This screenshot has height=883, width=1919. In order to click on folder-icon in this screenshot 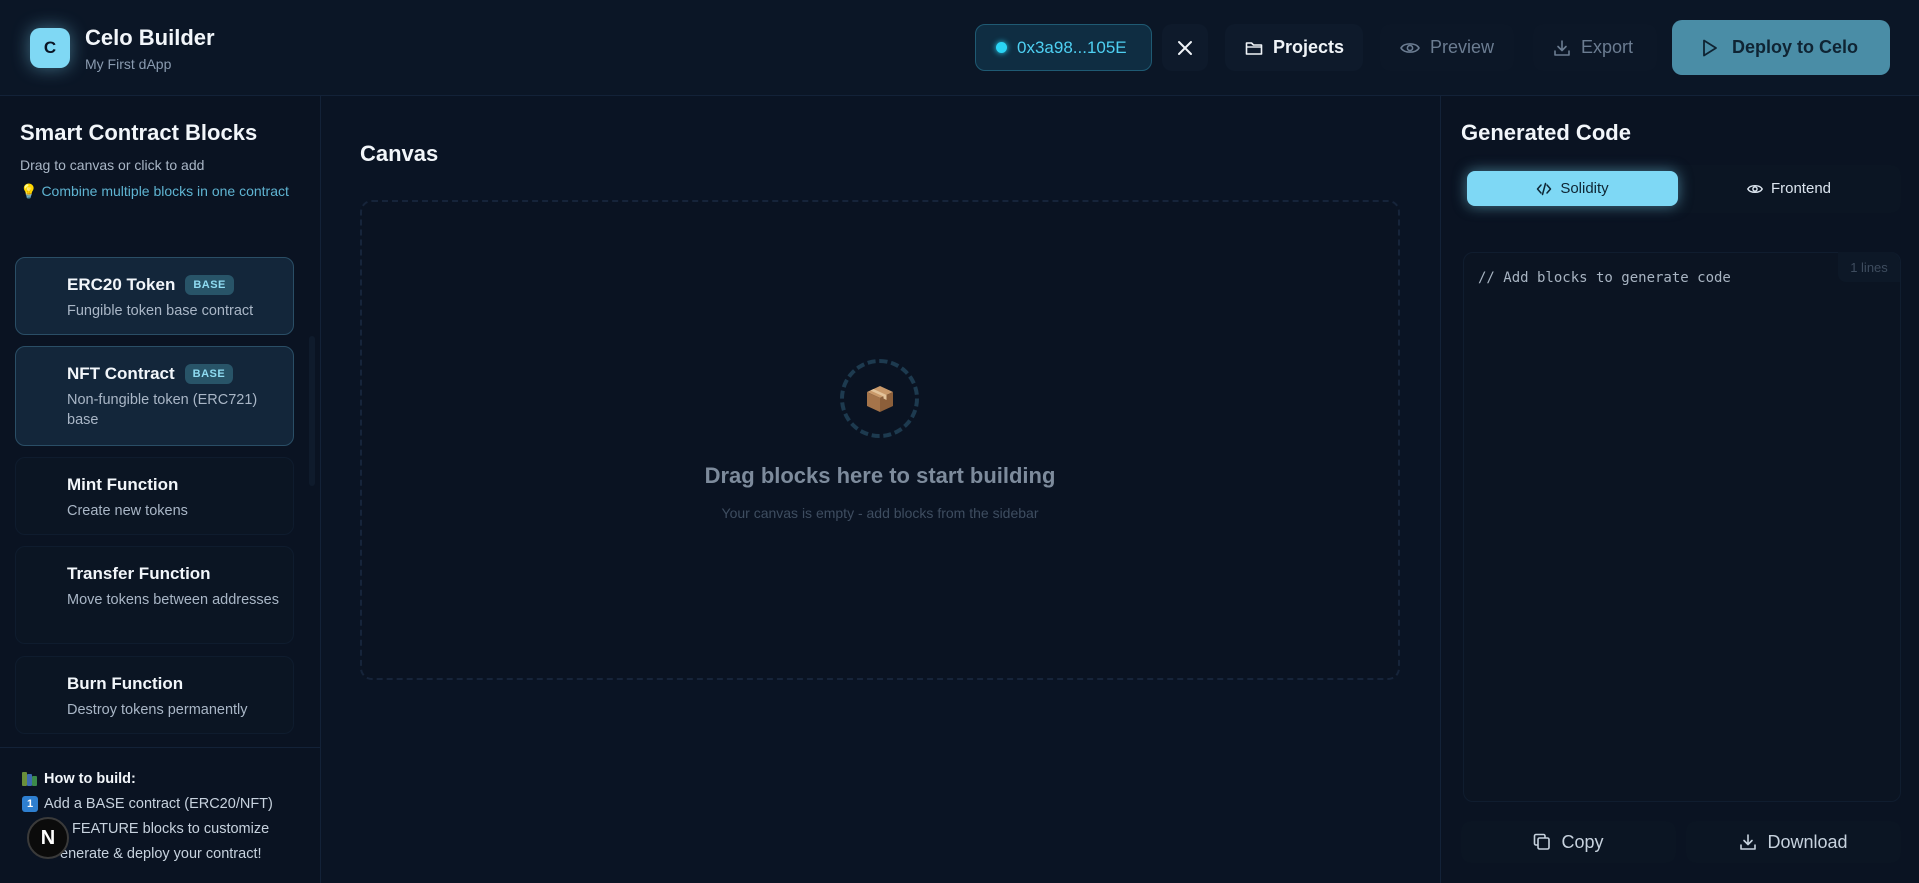, I will do `click(1254, 48)`.